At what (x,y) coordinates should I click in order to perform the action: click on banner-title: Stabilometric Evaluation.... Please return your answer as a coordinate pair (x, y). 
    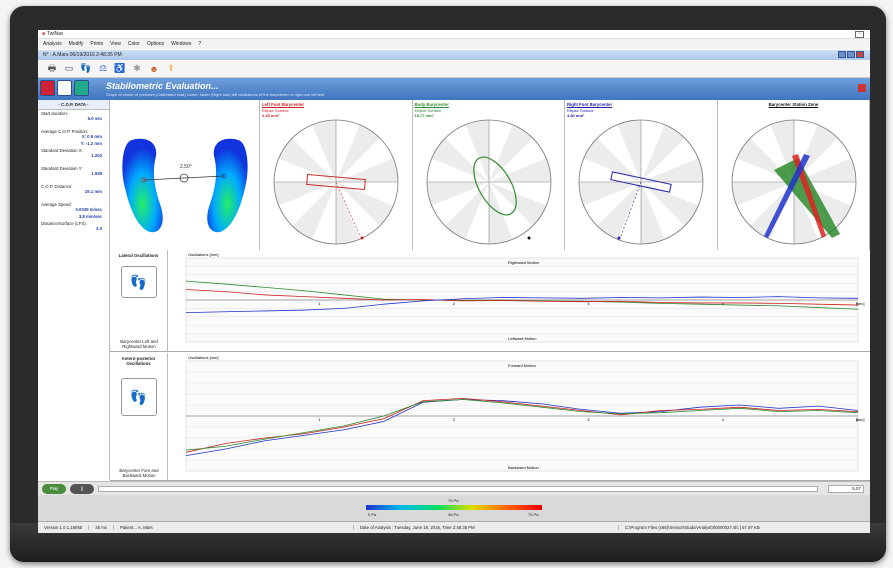
    Looking at the image, I should click on (162, 86).